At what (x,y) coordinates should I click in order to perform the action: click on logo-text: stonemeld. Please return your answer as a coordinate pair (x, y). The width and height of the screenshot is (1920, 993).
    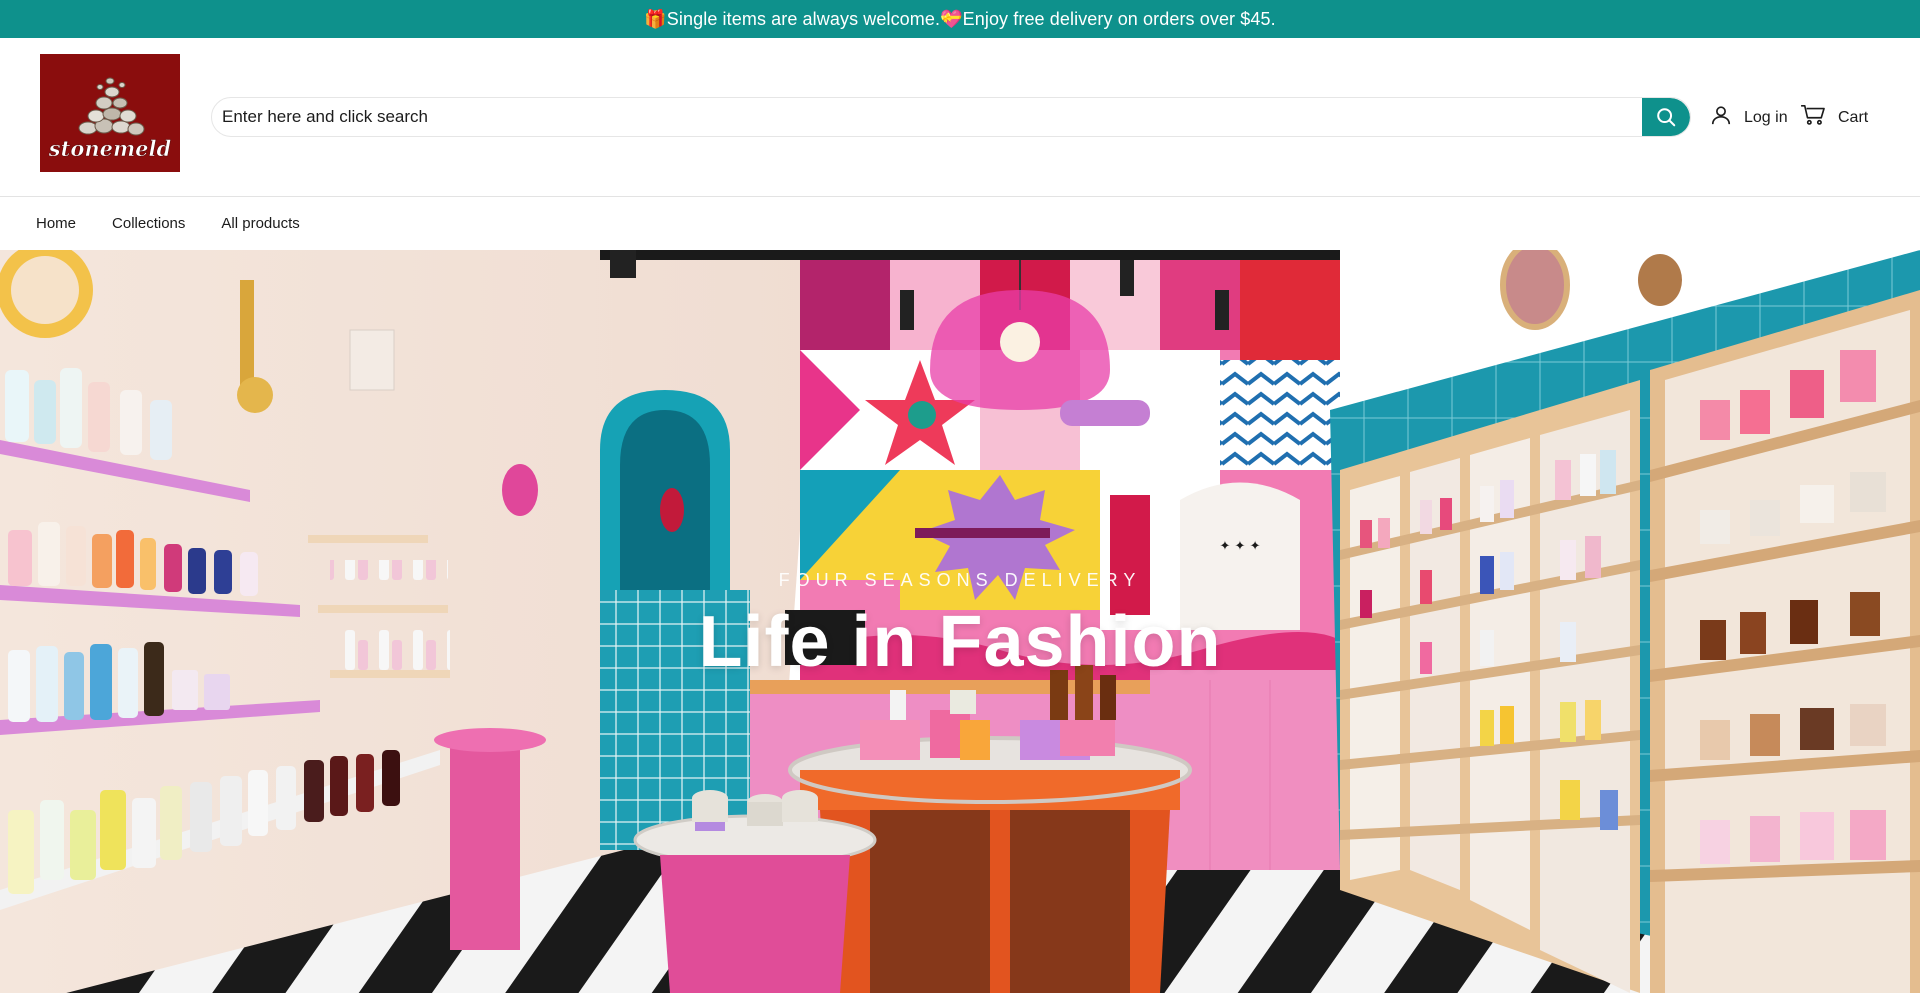
    Looking at the image, I should click on (110, 148).